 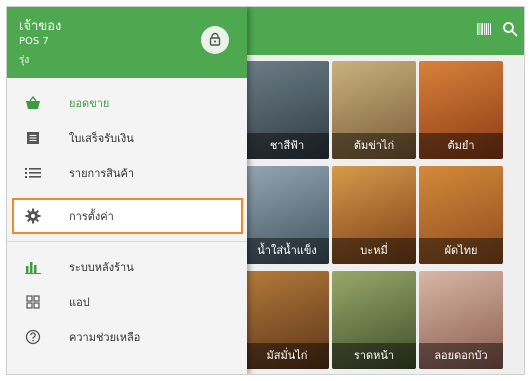 What do you see at coordinates (89, 103) in the screenshot?
I see `menu-item-label: ยอดขาย` at bounding box center [89, 103].